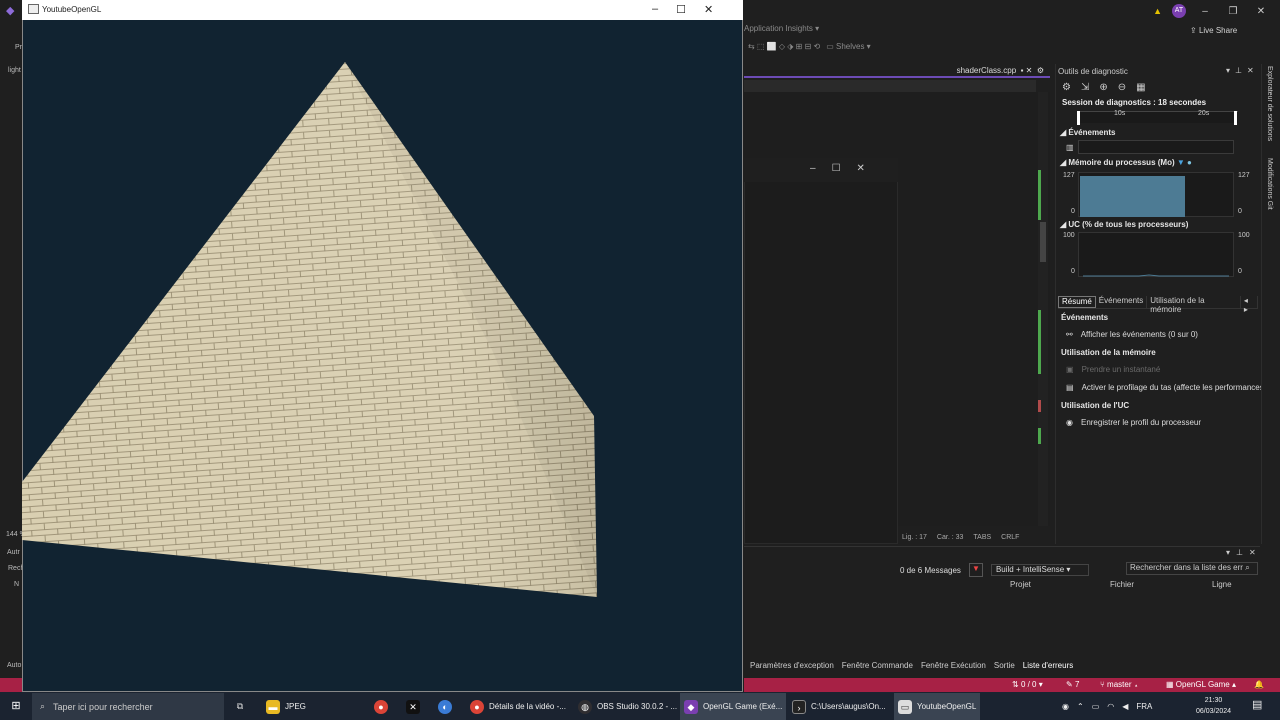 The height and width of the screenshot is (720, 1280). Describe the element at coordinates (1126, 162) in the screenshot. I see `memory-section-toggle: ◢ Mémoire du processus (Mo) ▼ ●` at that location.